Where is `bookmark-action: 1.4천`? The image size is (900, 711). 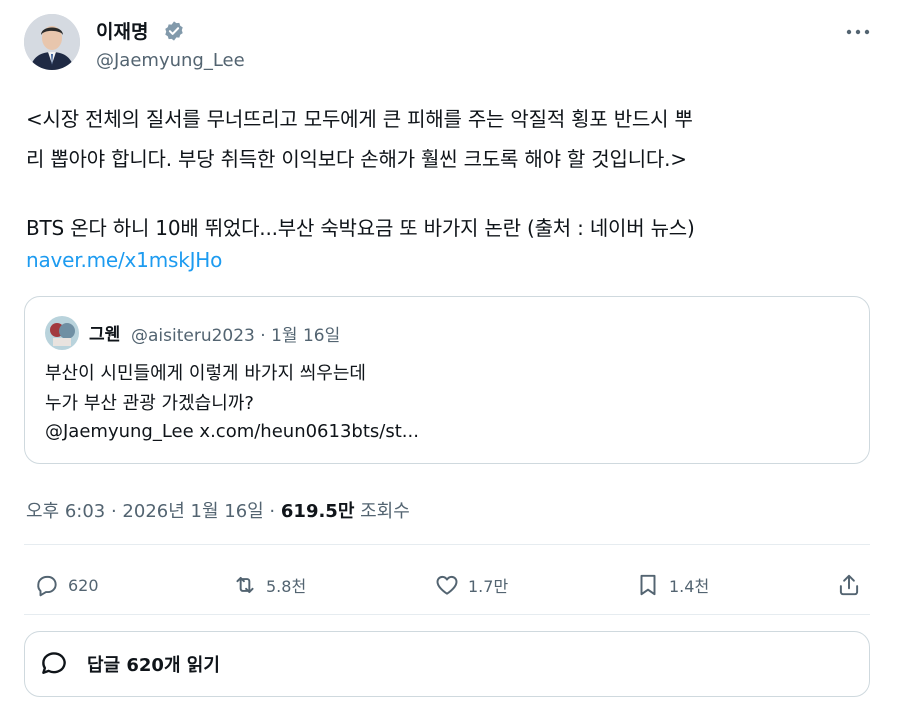 bookmark-action: 1.4천 is located at coordinates (672, 585).